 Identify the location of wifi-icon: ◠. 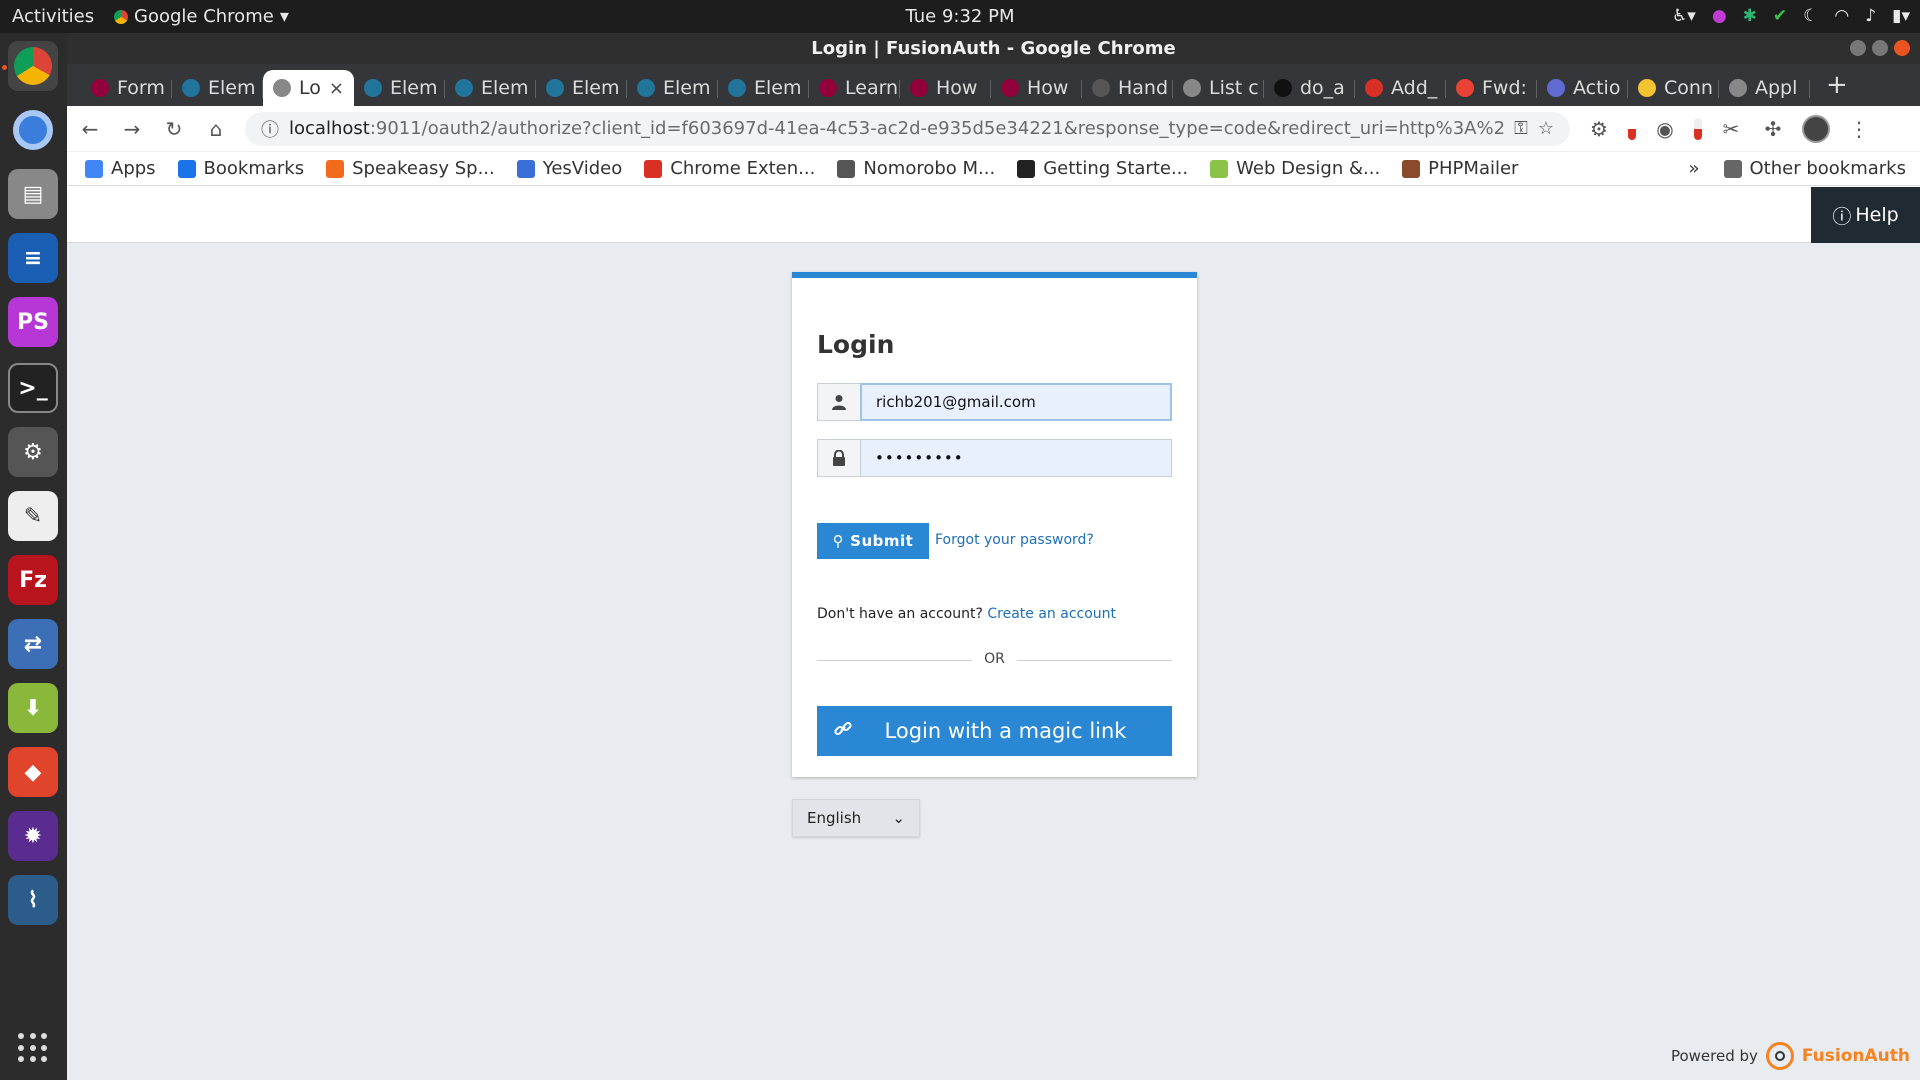
(1841, 16).